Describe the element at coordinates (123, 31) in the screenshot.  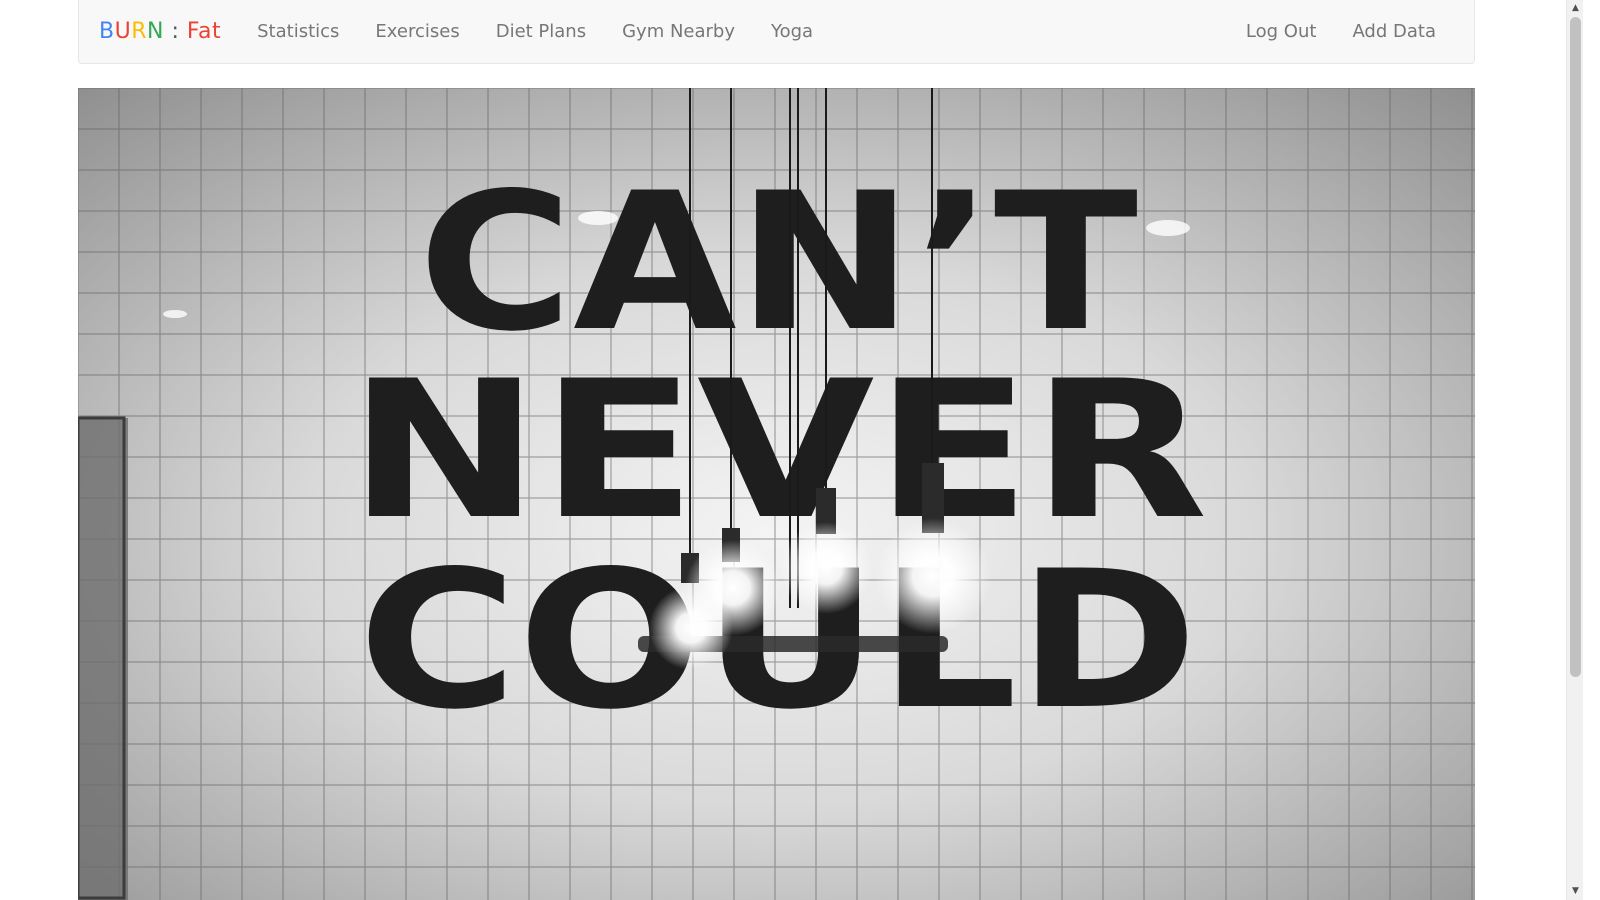
I see `brand-letter-u: U` at that location.